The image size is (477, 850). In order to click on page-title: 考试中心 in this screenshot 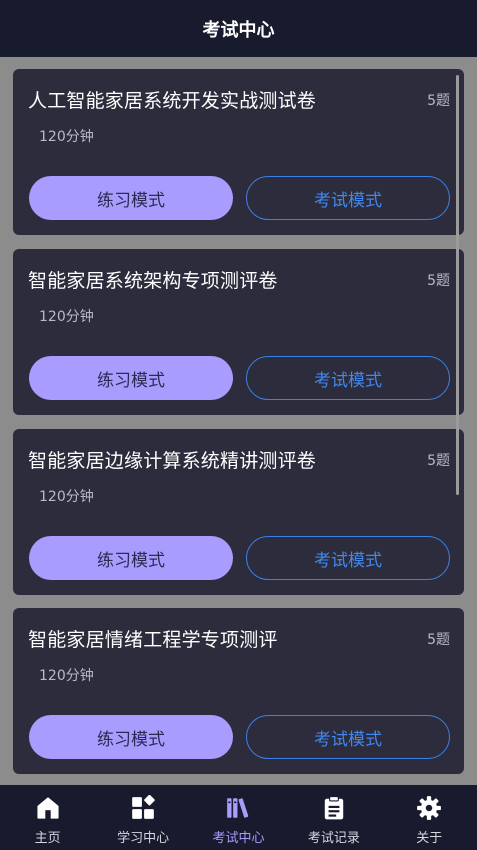, I will do `click(238, 30)`.